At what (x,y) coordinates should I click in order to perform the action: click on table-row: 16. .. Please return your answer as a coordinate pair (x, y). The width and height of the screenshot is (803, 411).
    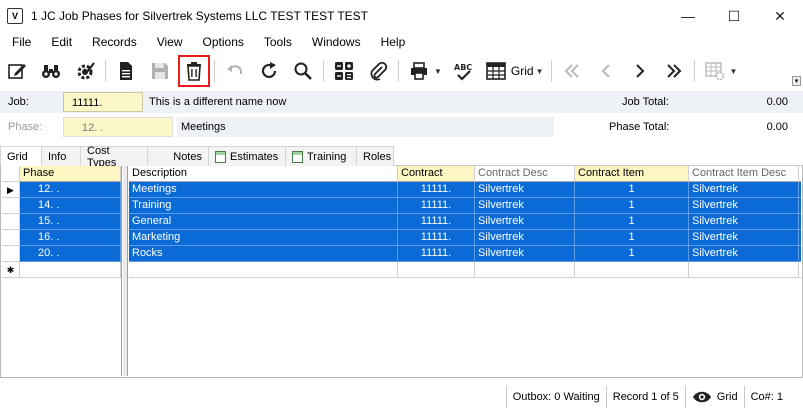
    Looking at the image, I should click on (61, 238).